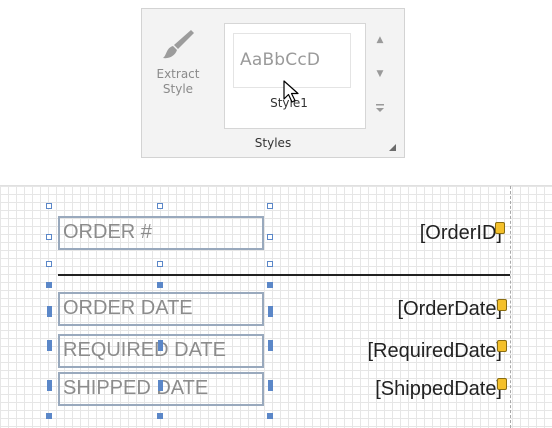 The width and height of the screenshot is (552, 428). Describe the element at coordinates (284, 275) in the screenshot. I see `horizontal-line` at that location.